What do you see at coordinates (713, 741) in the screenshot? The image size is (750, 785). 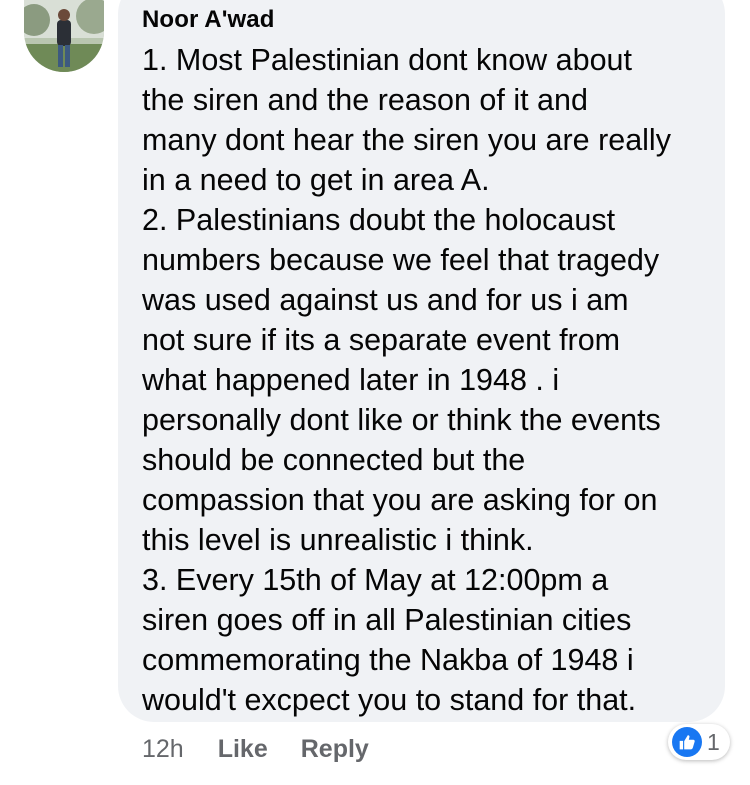 I see `reaction-count: 1` at bounding box center [713, 741].